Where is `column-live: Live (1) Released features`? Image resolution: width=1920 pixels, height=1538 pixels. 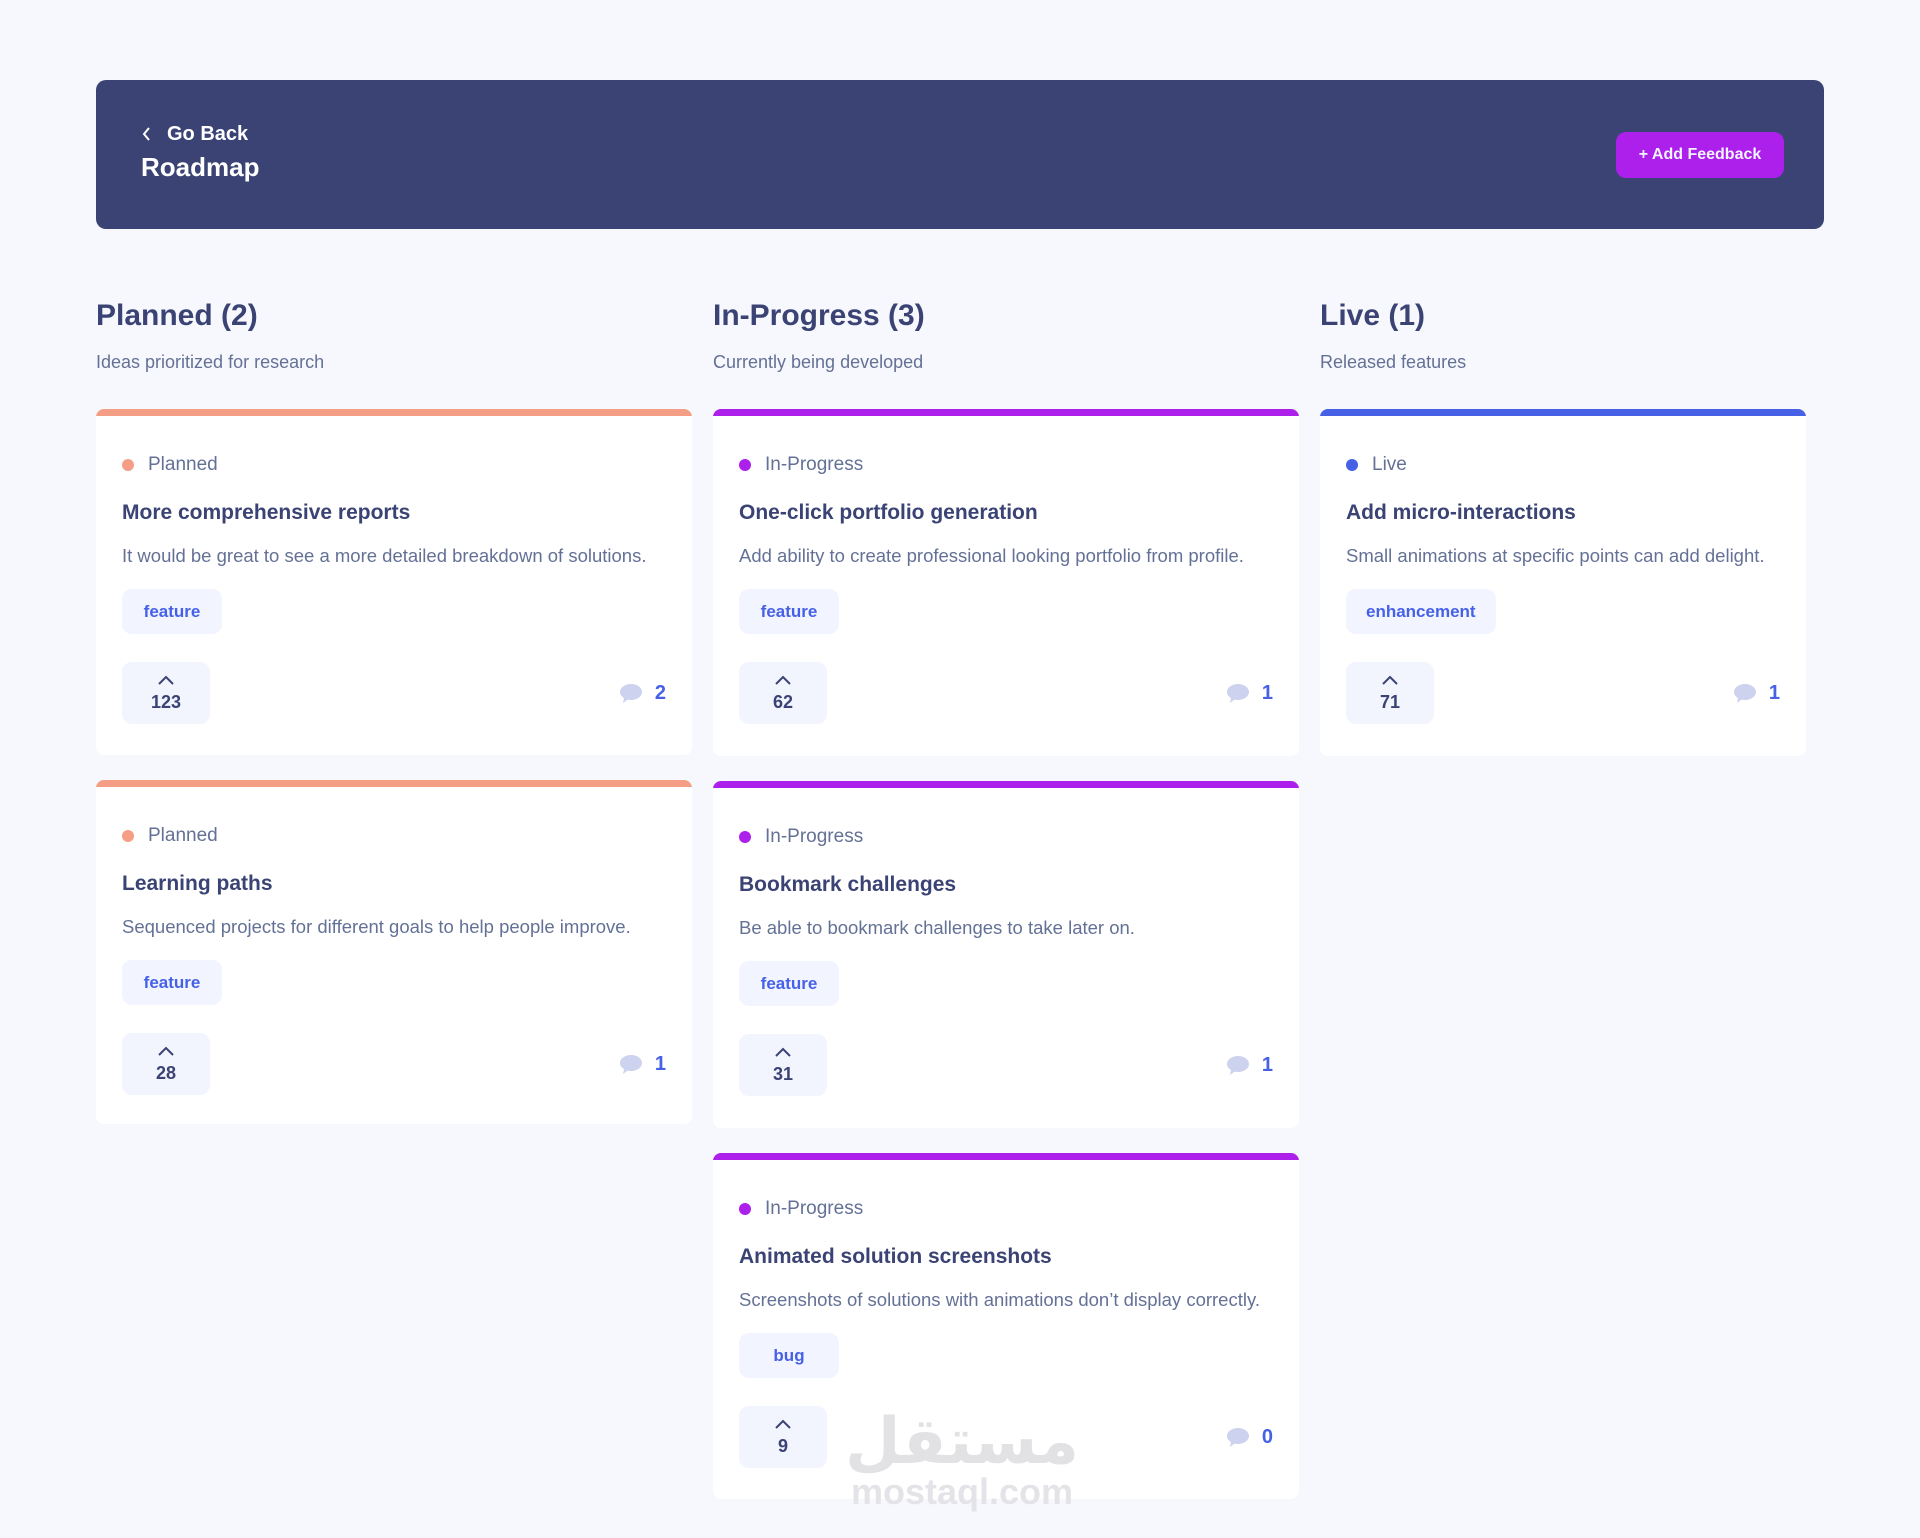
column-live: Live (1) Released features is located at coordinates (1563, 335).